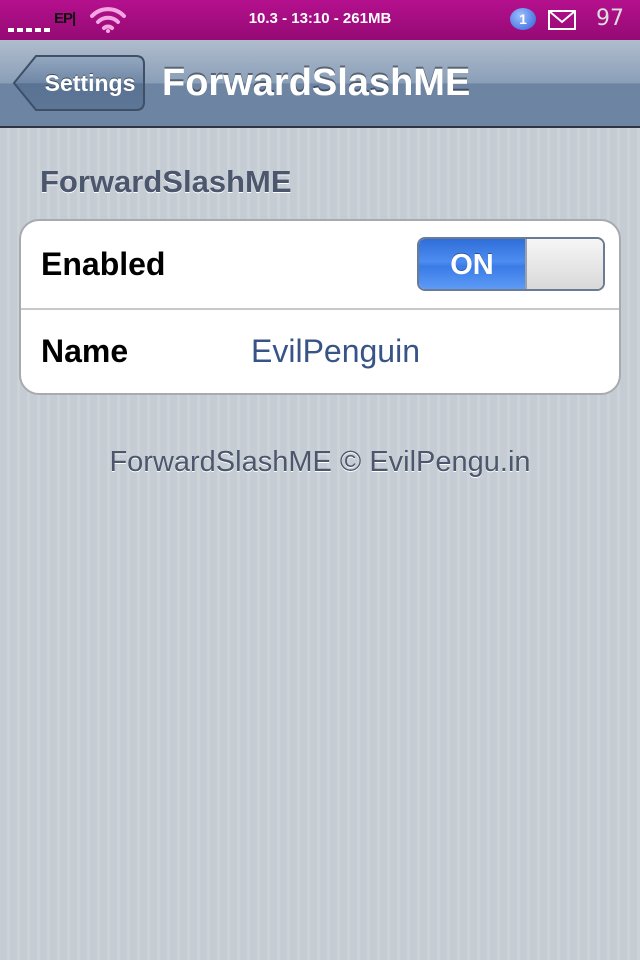 This screenshot has height=960, width=640. Describe the element at coordinates (472, 264) in the screenshot. I see `toggle-on-label: ON` at that location.